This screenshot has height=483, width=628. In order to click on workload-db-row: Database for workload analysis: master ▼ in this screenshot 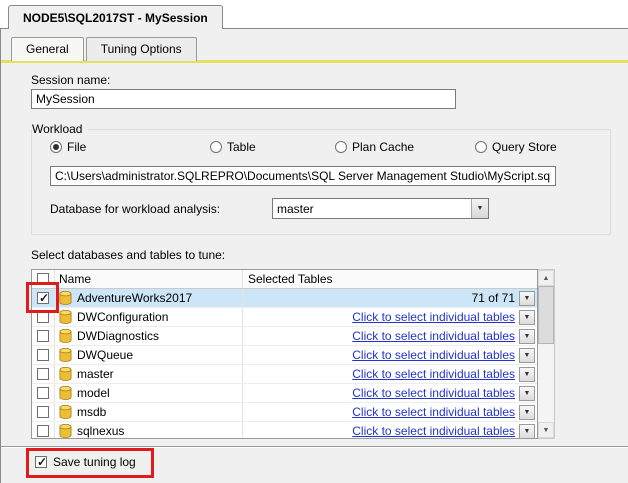, I will do `click(269, 208)`.